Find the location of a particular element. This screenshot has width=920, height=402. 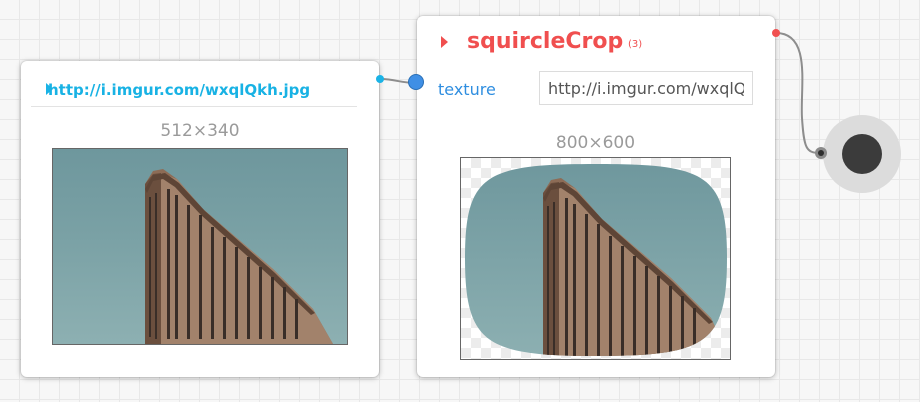

building-photo is located at coordinates (239, 256).